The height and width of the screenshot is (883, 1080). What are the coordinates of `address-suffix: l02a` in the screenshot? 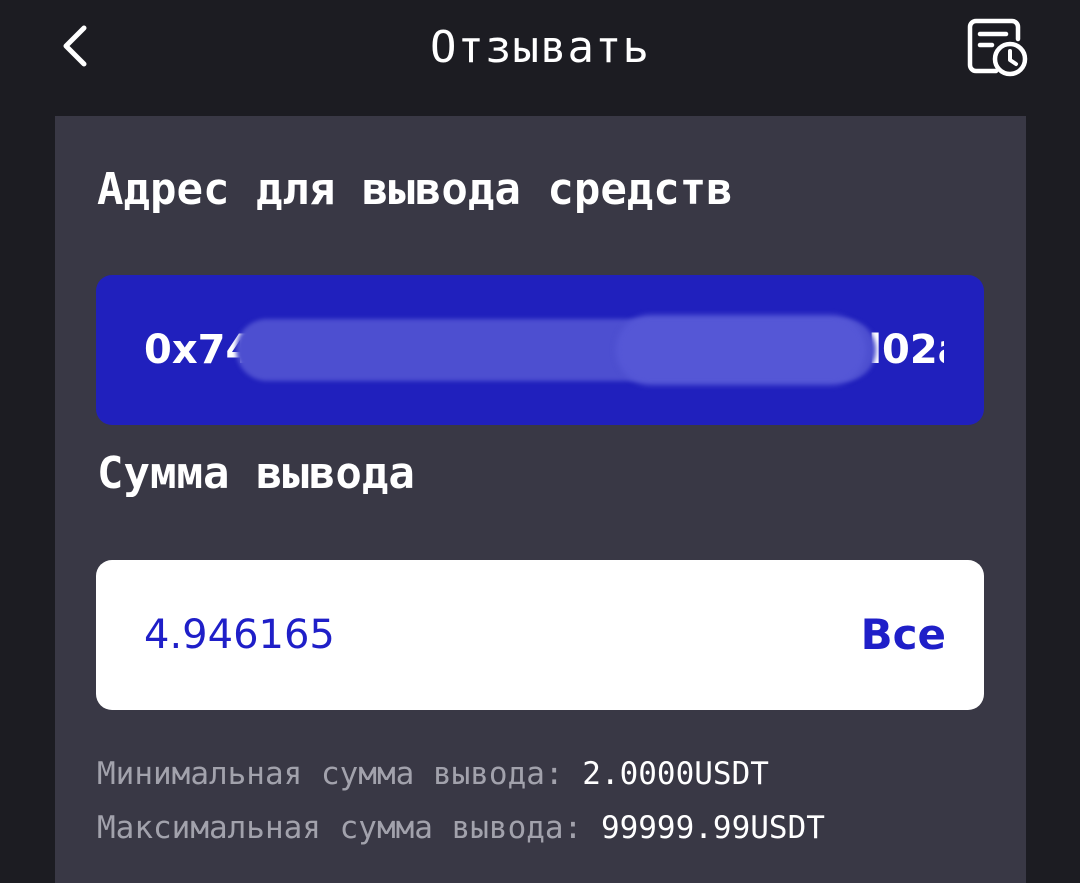 It's located at (906, 350).